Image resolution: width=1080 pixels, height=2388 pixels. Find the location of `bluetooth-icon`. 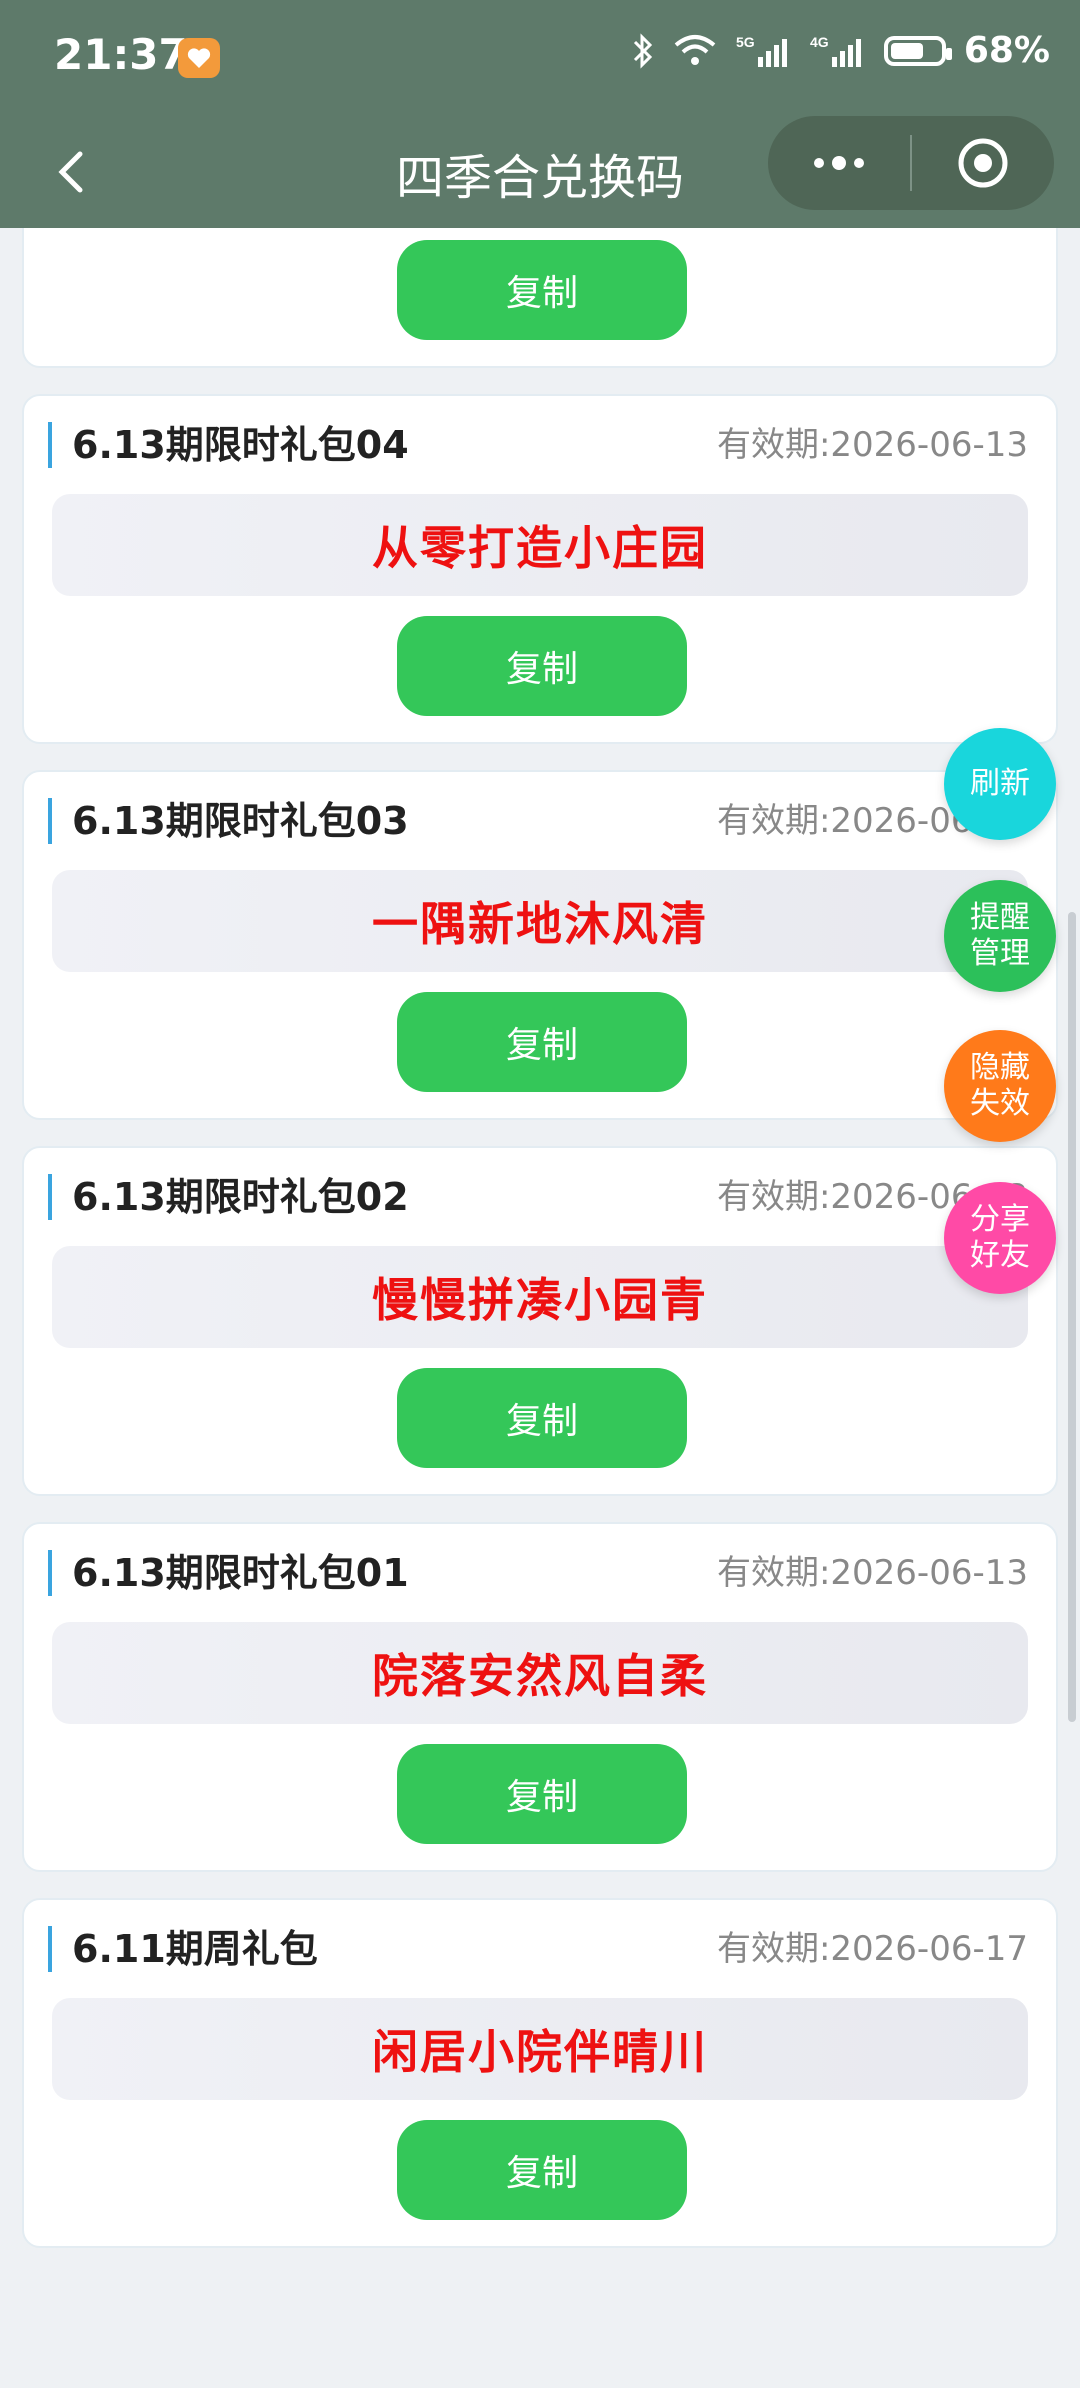

bluetooth-icon is located at coordinates (642, 50).